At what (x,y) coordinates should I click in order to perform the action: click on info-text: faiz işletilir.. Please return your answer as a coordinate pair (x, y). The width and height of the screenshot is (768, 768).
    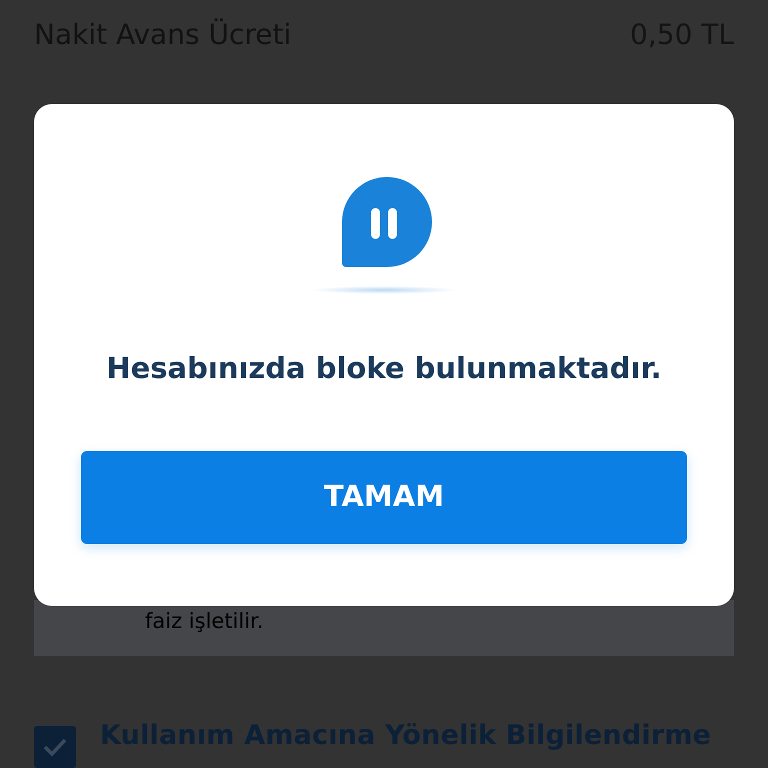
    Looking at the image, I should click on (204, 622).